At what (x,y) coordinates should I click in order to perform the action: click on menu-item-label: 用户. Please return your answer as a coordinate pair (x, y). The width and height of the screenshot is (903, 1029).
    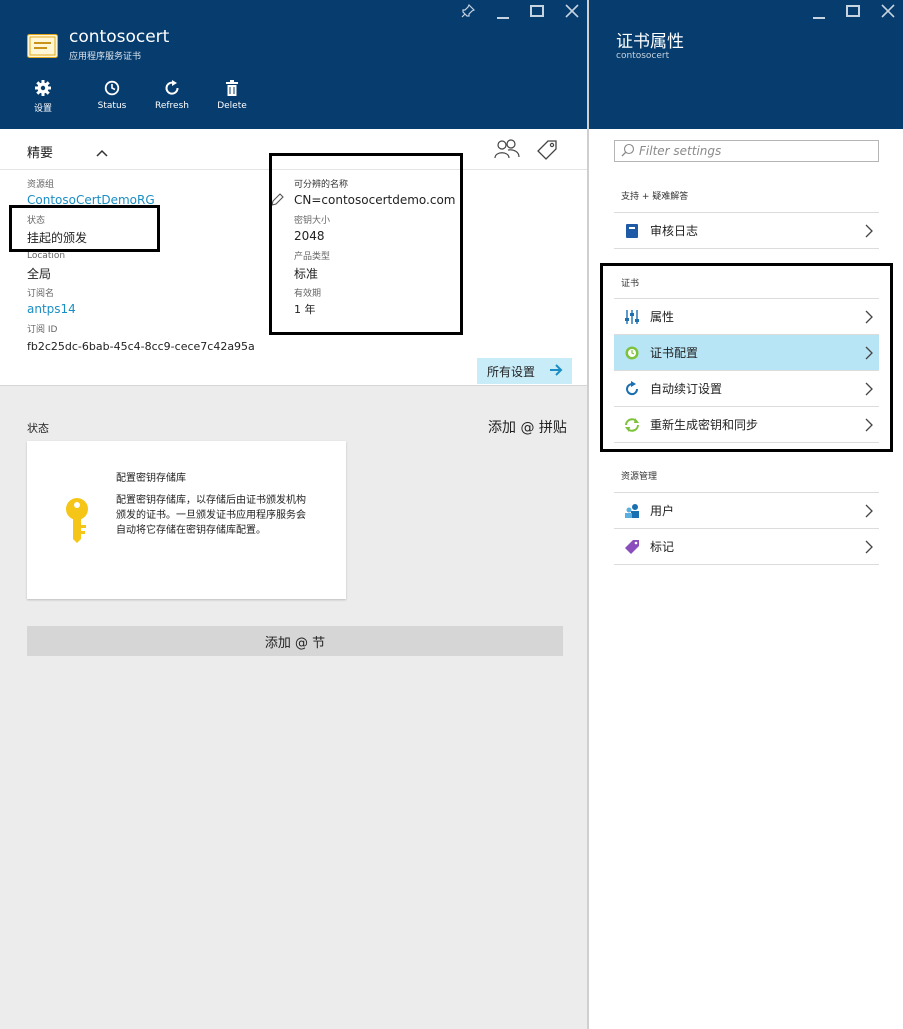
    Looking at the image, I should click on (662, 511).